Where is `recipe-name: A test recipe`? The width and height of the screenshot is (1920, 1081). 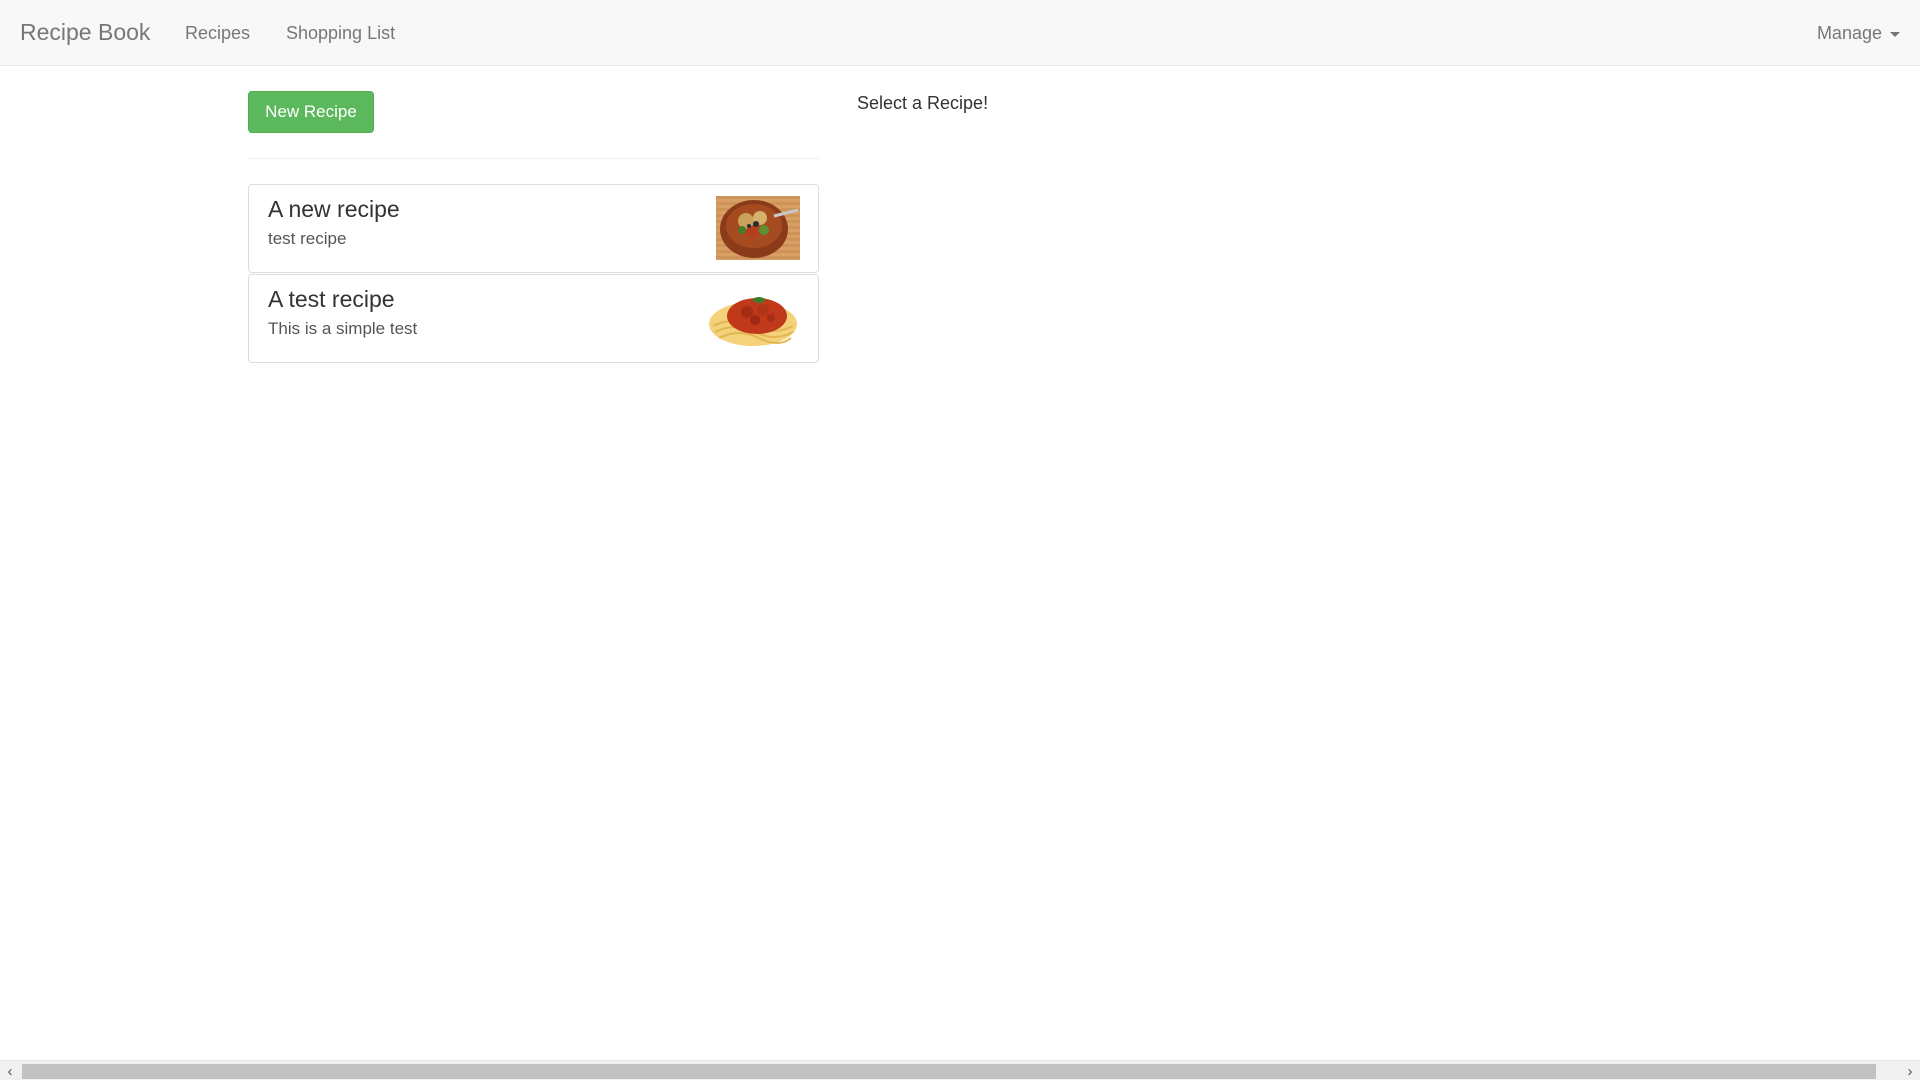
recipe-name: A test recipe is located at coordinates (331, 299).